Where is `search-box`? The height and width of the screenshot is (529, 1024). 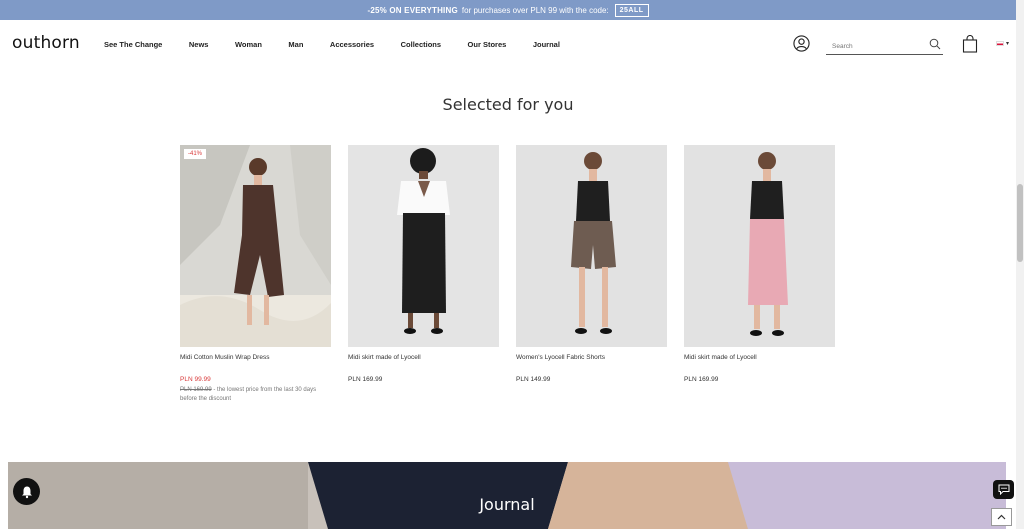
search-box is located at coordinates (884, 45).